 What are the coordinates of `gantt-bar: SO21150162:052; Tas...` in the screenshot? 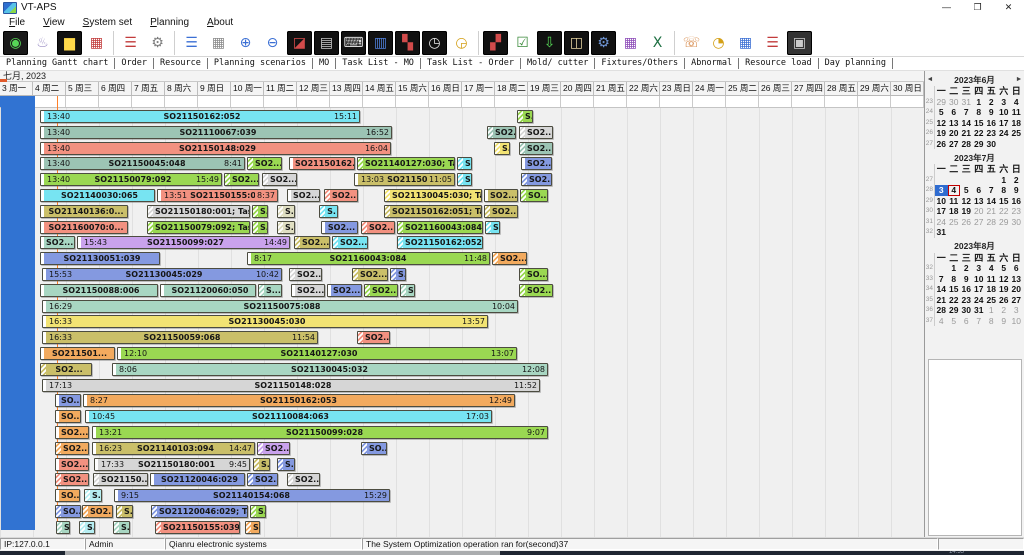 It's located at (440, 243).